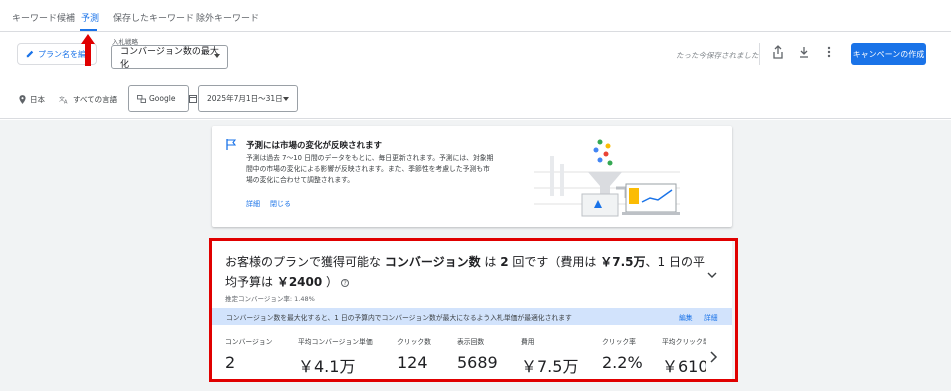  I want to click on pencil-icon, so click(30, 54).